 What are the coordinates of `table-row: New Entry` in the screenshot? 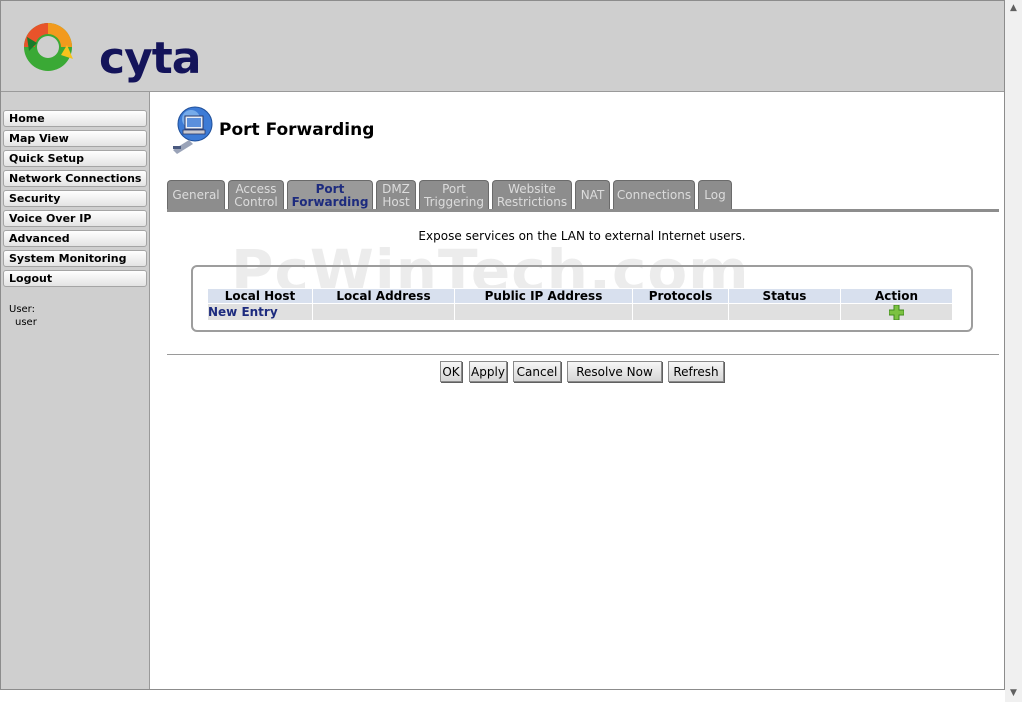 It's located at (580, 312).